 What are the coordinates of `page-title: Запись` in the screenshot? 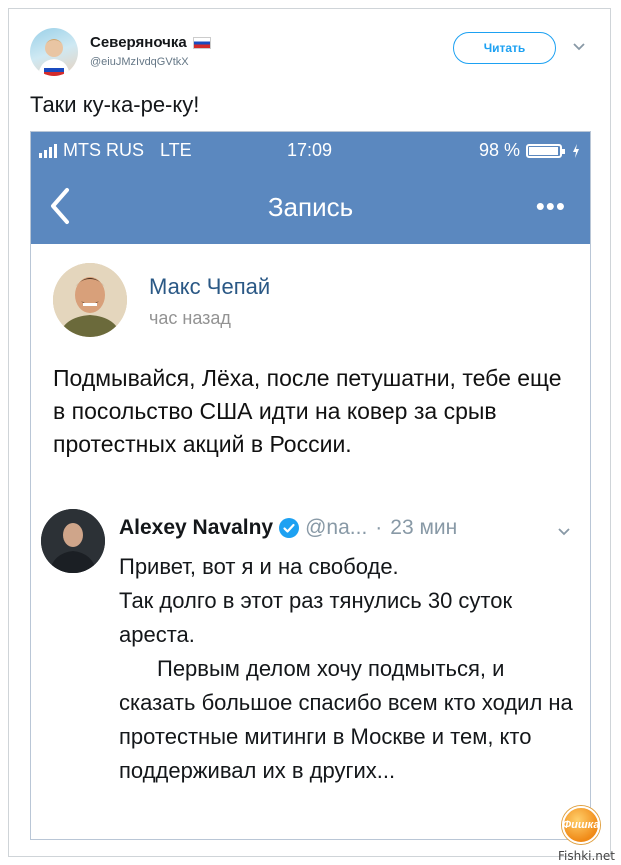 It's located at (310, 207).